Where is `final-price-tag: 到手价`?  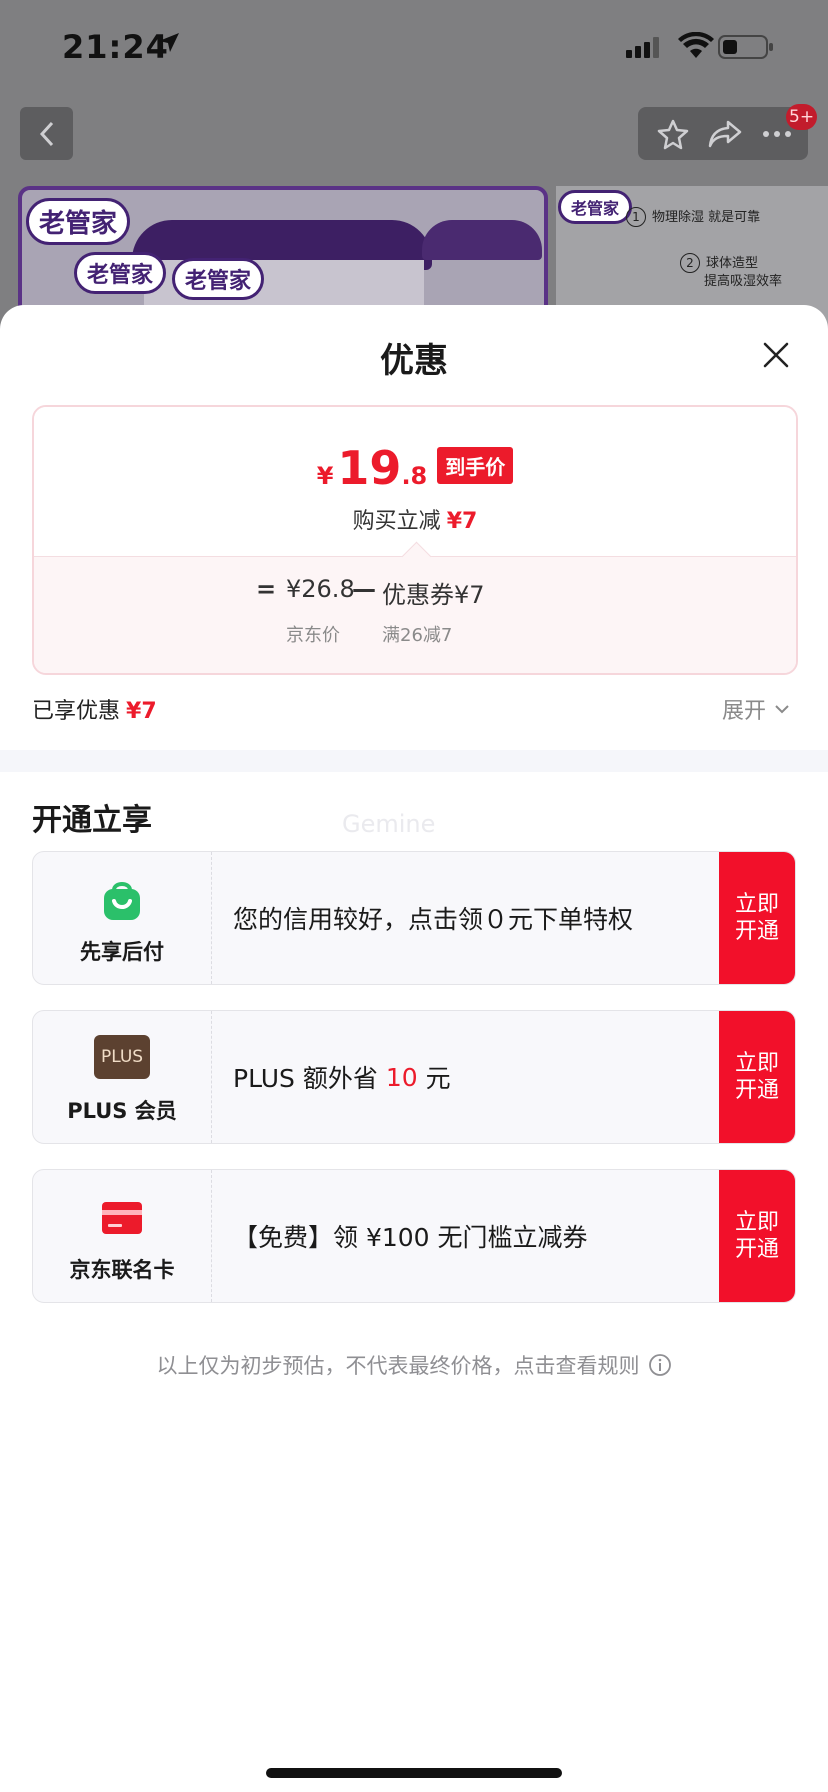
final-price-tag: 到手价 is located at coordinates (475, 465).